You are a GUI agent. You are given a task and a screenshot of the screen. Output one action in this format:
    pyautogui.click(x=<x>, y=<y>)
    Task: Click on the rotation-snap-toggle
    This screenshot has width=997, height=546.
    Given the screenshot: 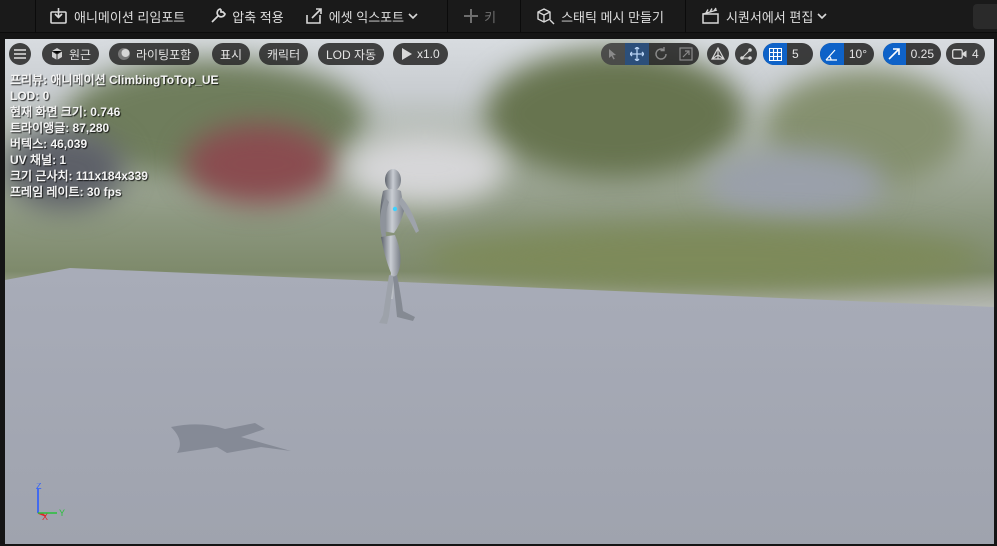 What is the action you would take?
    pyautogui.click(x=832, y=54)
    